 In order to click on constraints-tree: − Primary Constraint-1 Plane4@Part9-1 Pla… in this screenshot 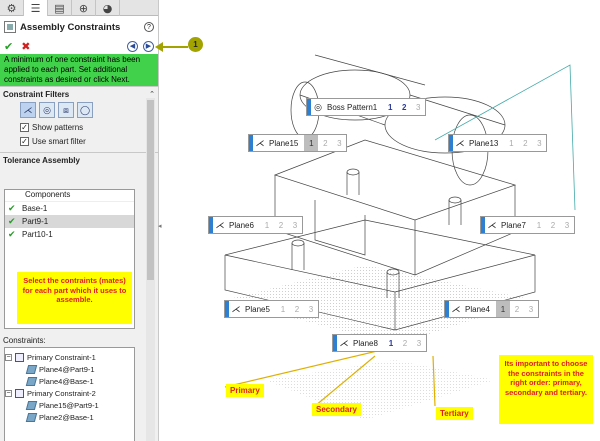, I will do `click(69, 394)`.